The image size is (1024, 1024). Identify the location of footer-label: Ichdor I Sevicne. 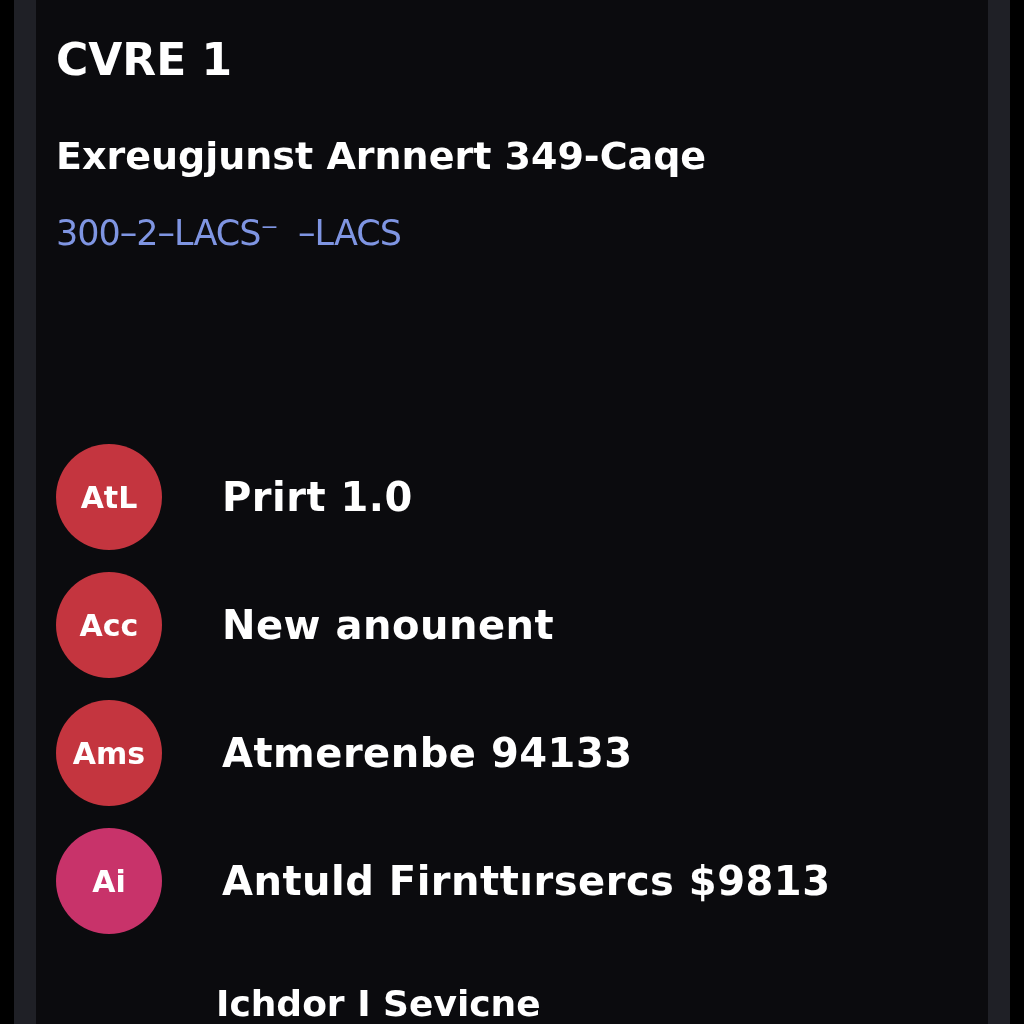
(379, 1003).